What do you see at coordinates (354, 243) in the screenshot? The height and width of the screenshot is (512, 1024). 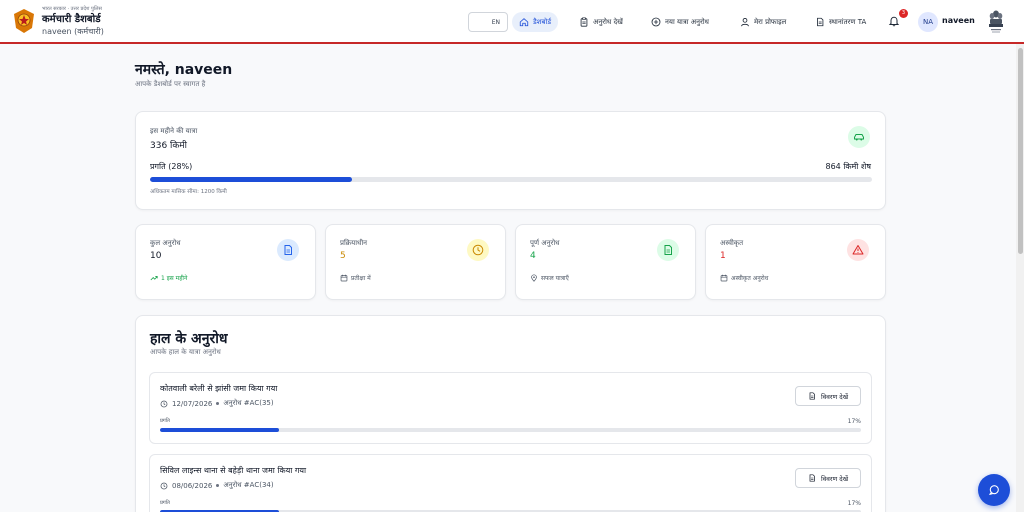 I see `stat-label: प्रक्रियाधीन` at bounding box center [354, 243].